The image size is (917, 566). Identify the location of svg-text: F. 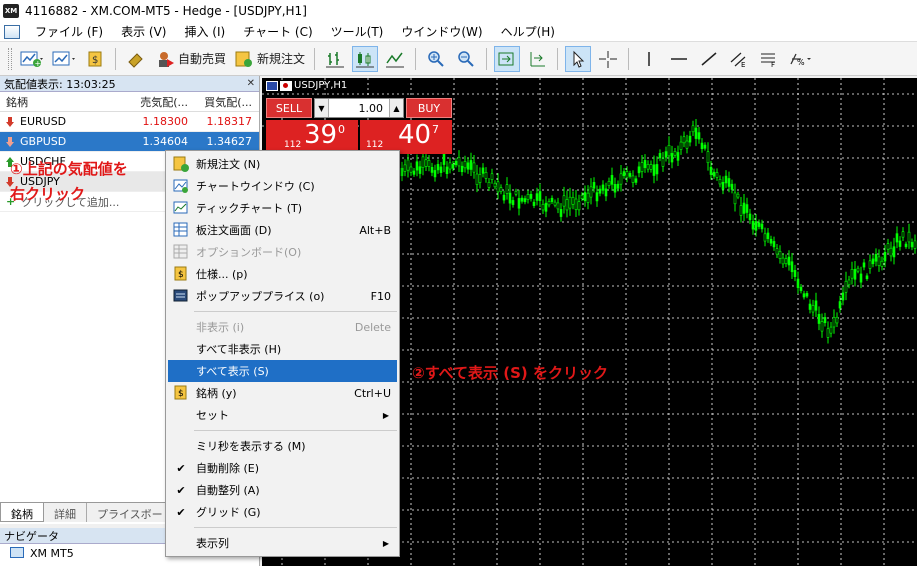
(773, 64).